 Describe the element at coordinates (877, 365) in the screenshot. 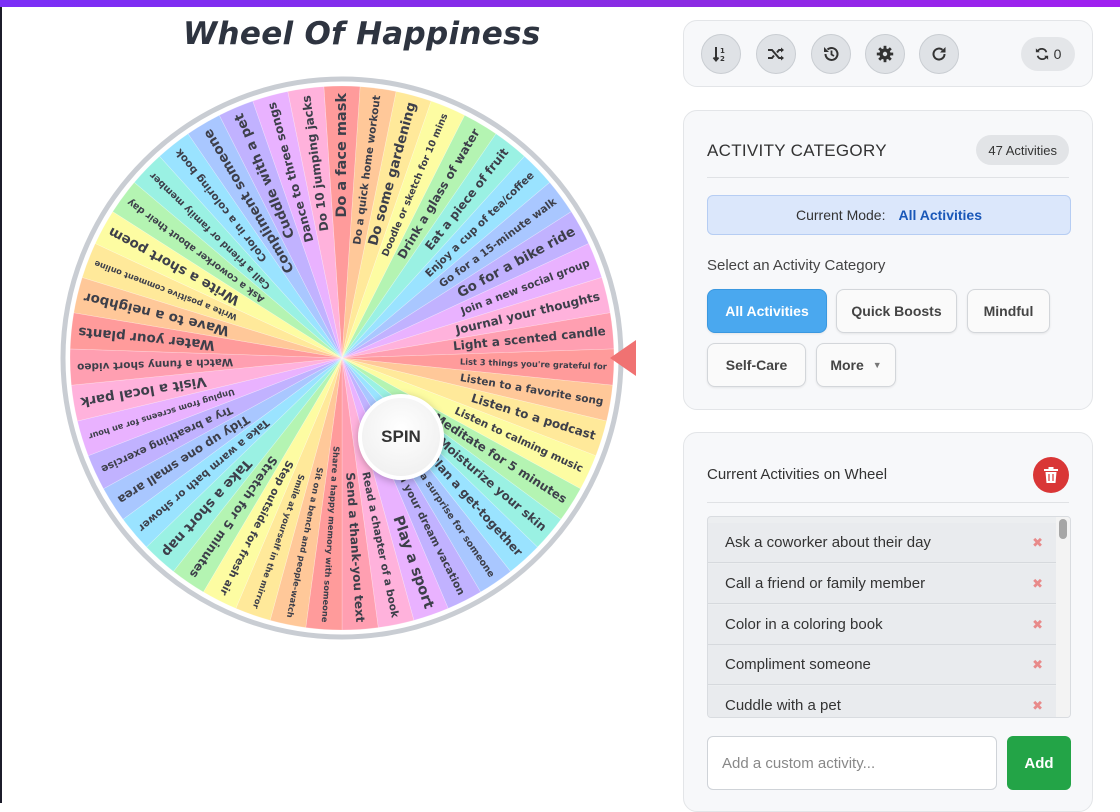

I see `chevron-down-icon: ▼` at that location.